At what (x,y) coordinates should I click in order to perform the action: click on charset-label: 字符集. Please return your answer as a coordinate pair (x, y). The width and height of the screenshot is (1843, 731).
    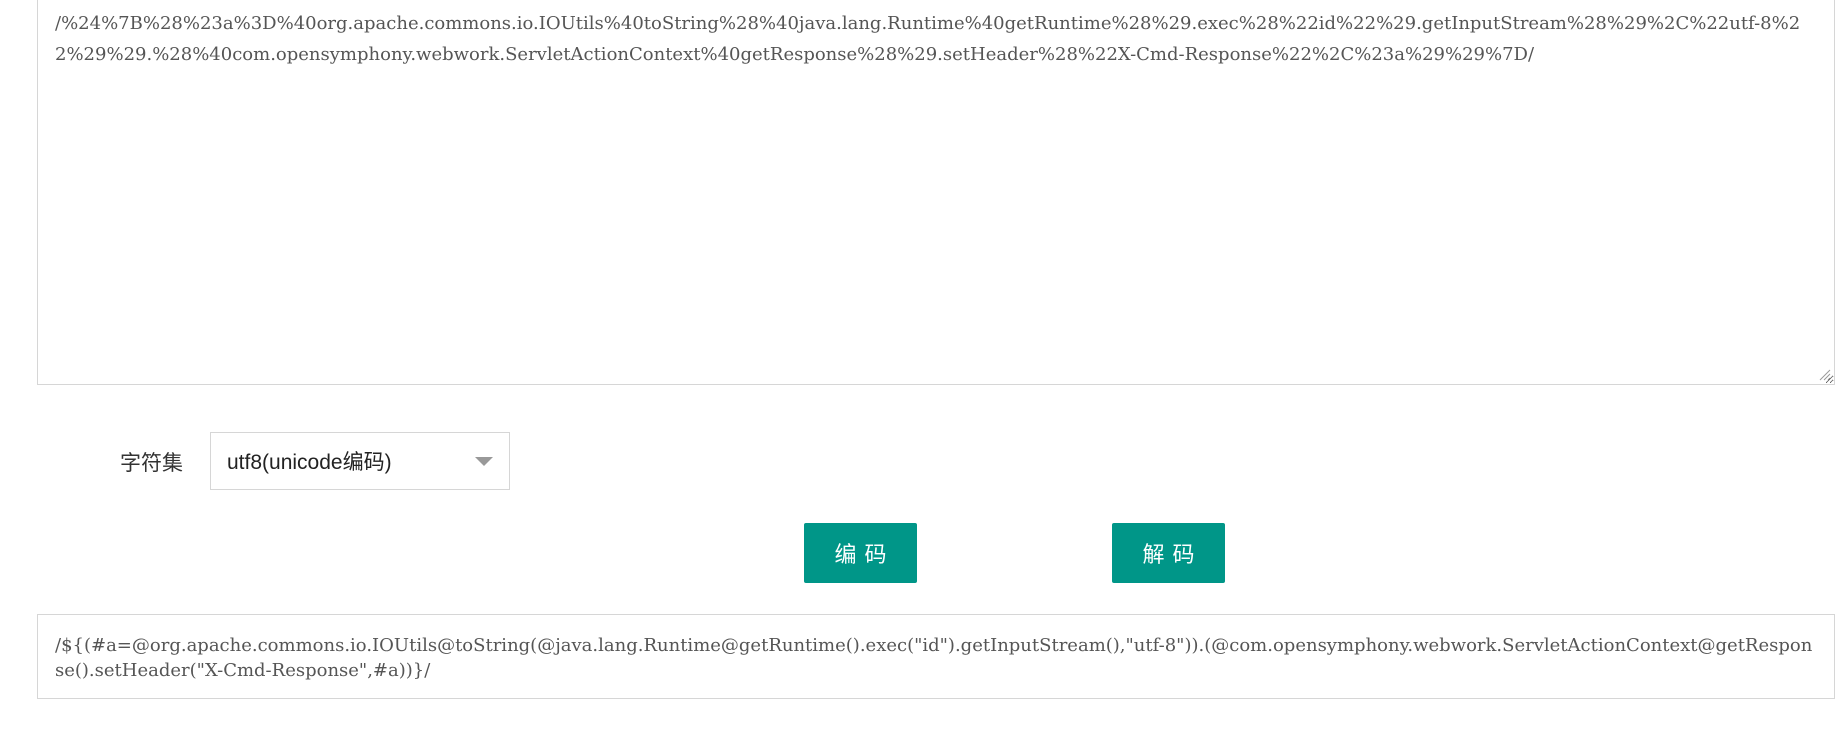
    Looking at the image, I should click on (151, 463).